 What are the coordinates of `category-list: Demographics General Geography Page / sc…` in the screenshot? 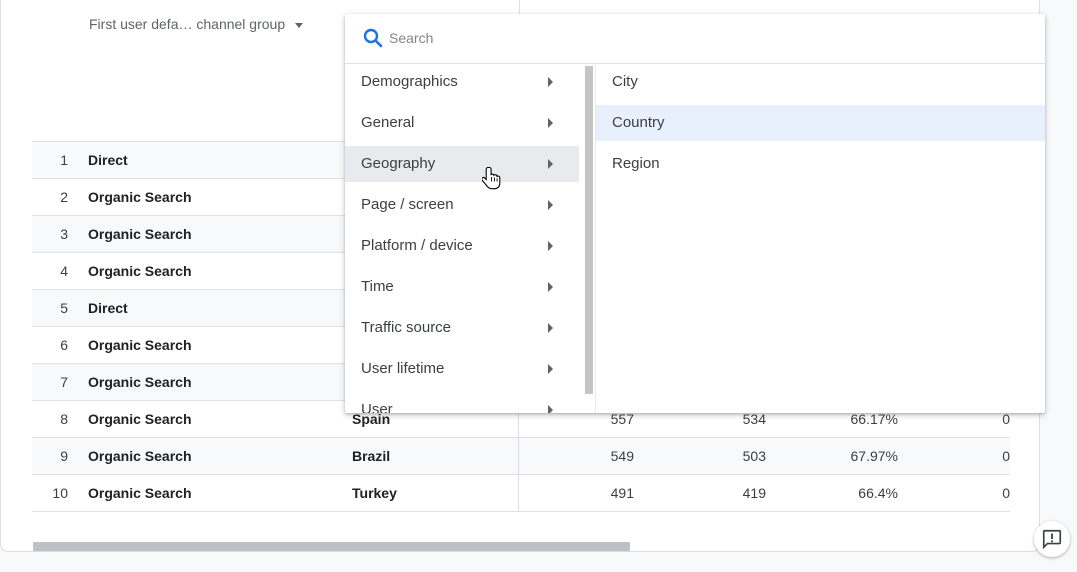 It's located at (462, 238).